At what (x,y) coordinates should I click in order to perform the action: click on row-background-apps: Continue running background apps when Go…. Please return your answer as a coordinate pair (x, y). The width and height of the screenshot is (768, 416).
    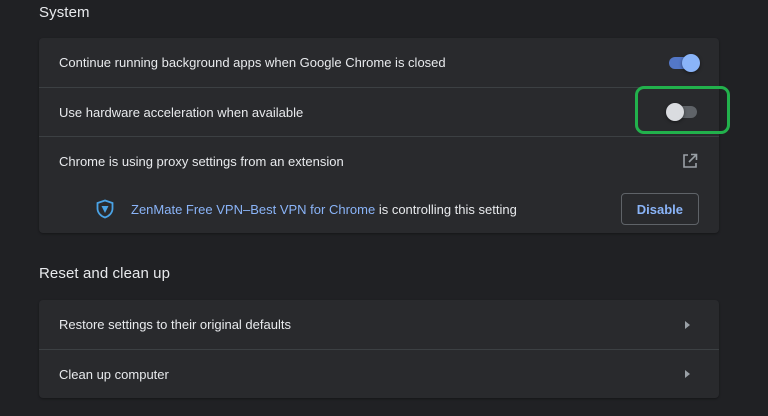
    Looking at the image, I should click on (379, 62).